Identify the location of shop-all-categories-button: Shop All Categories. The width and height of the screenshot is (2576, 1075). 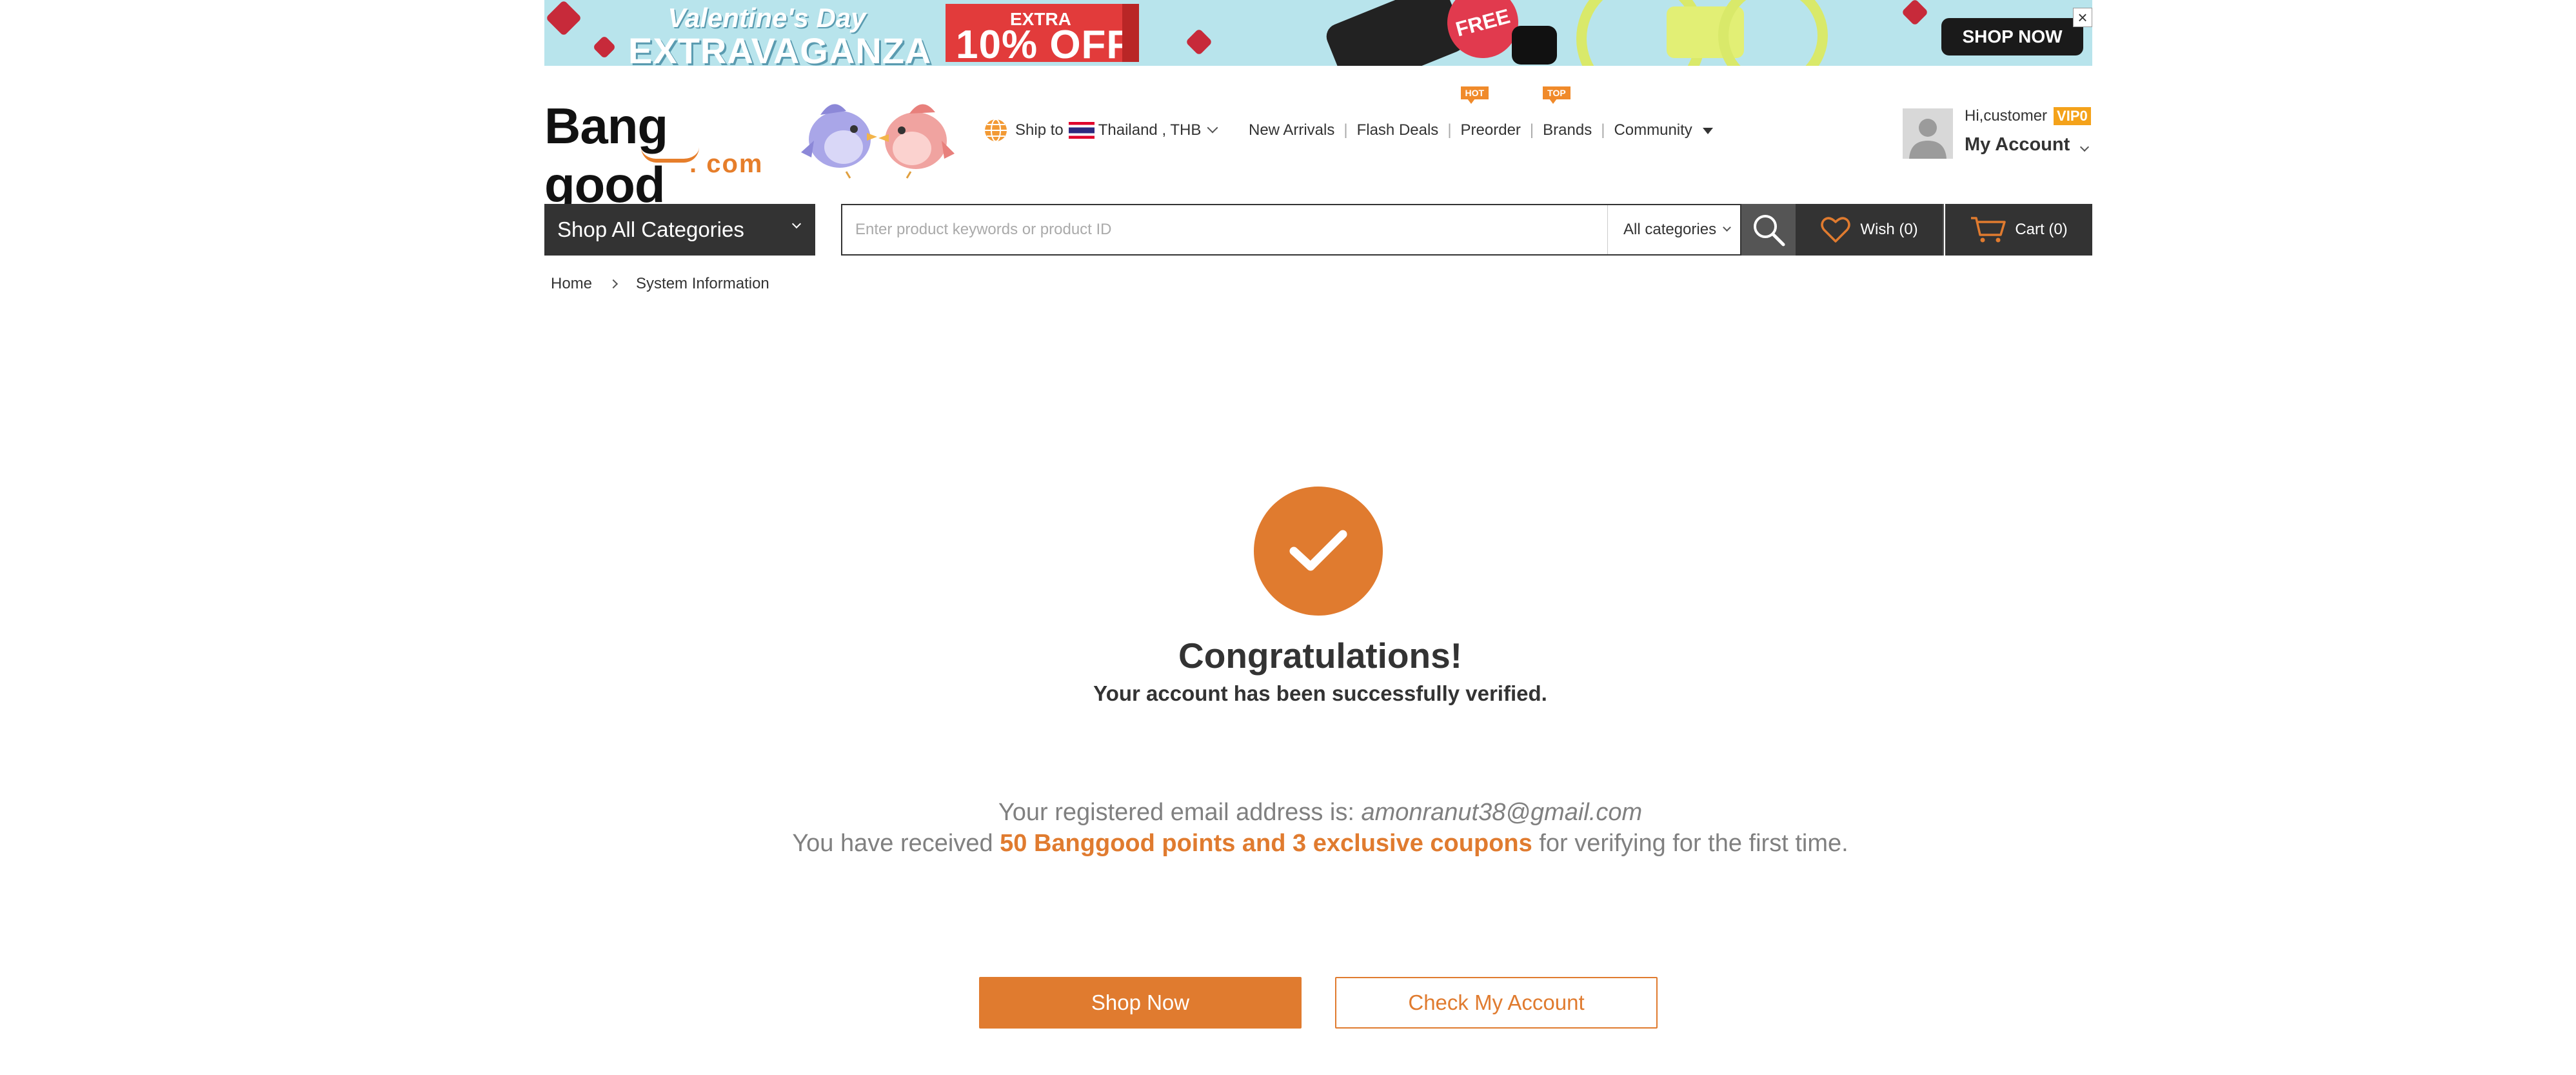
(680, 230).